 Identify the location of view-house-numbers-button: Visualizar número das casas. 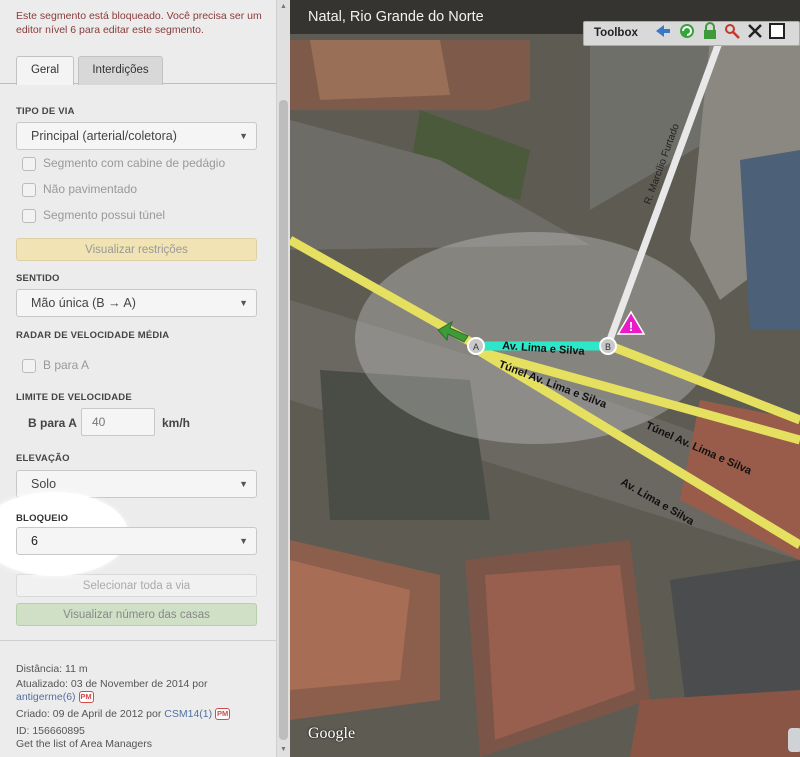
(136, 614).